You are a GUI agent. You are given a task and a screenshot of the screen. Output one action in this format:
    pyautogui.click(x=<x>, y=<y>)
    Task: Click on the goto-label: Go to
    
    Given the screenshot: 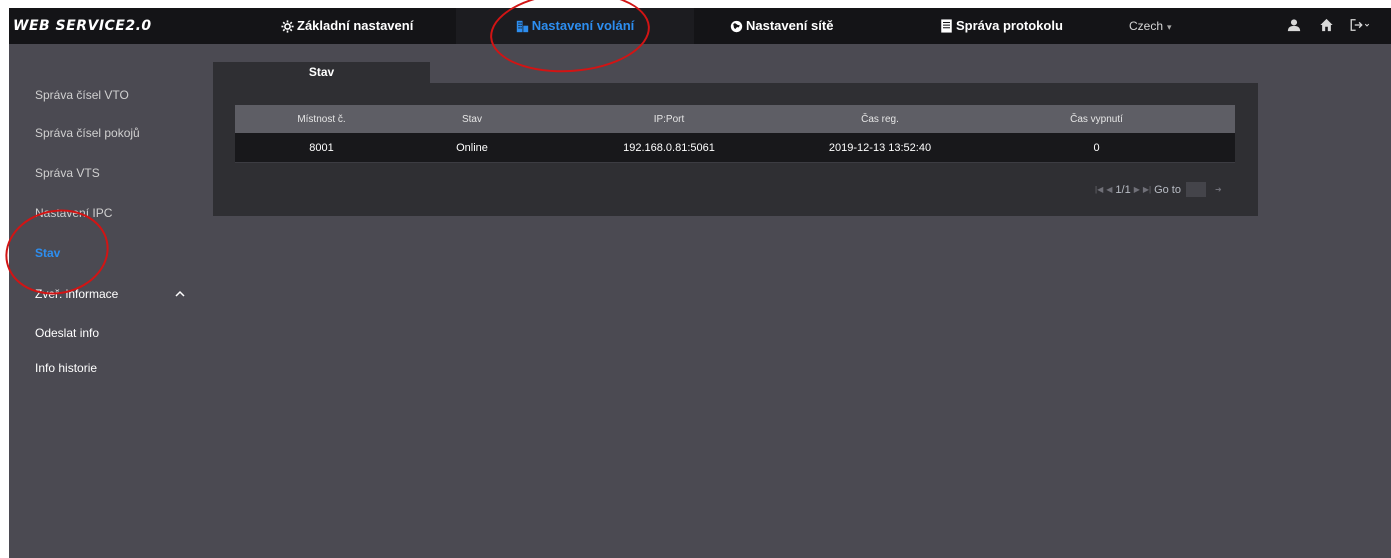 What is the action you would take?
    pyautogui.click(x=1167, y=189)
    